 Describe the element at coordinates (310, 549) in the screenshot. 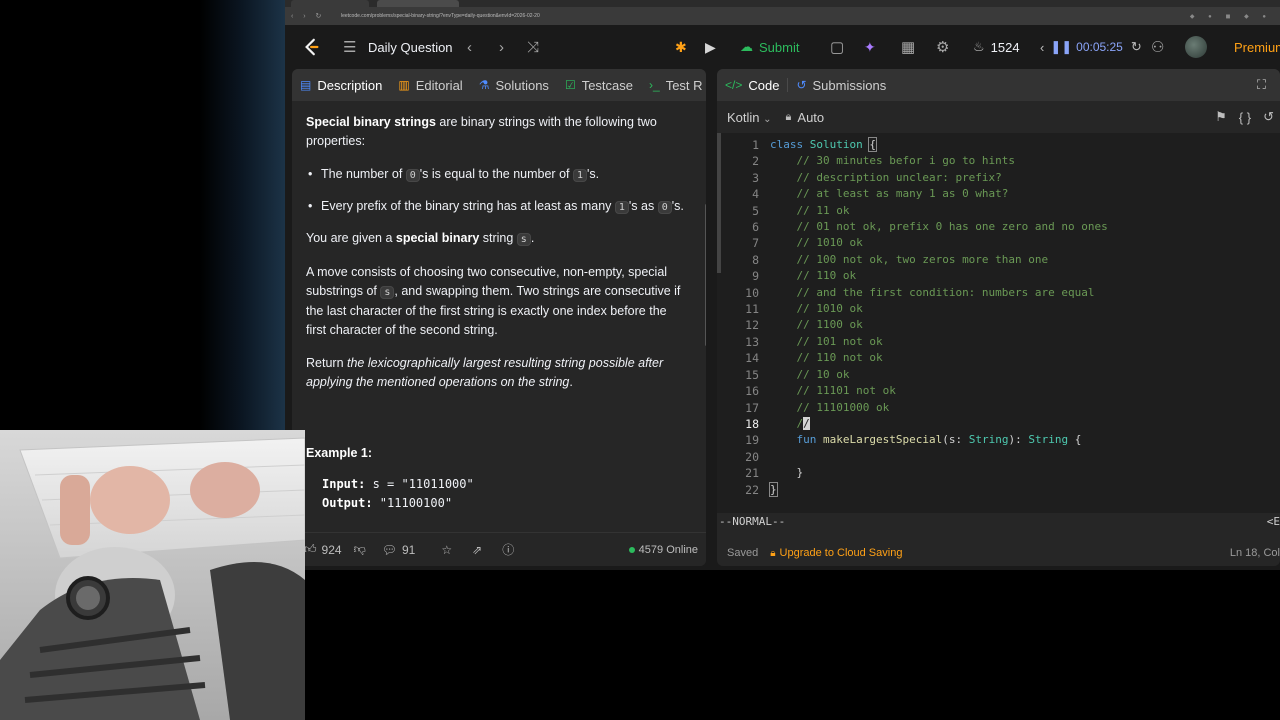

I see `thumbs-up-icon: 👍︎` at that location.